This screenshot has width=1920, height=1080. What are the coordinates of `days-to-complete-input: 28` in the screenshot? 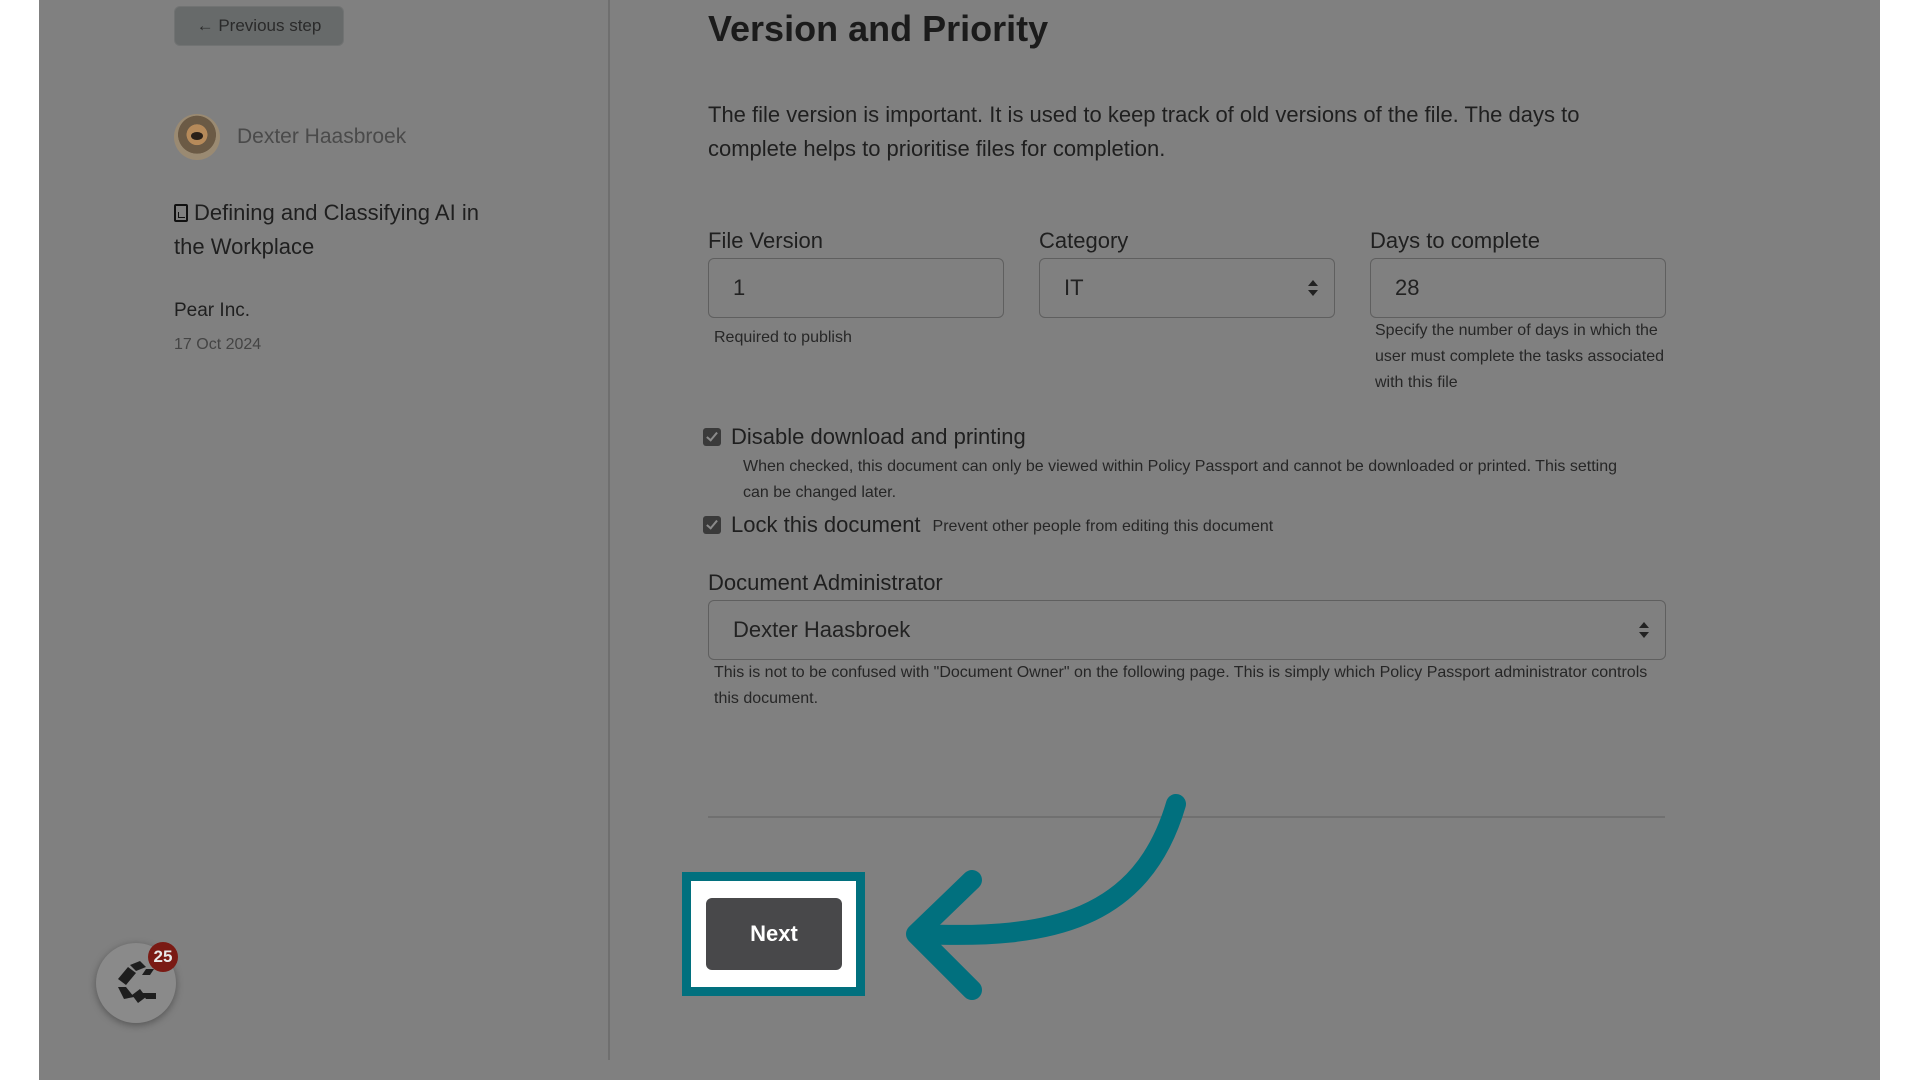 It's located at (1518, 288).